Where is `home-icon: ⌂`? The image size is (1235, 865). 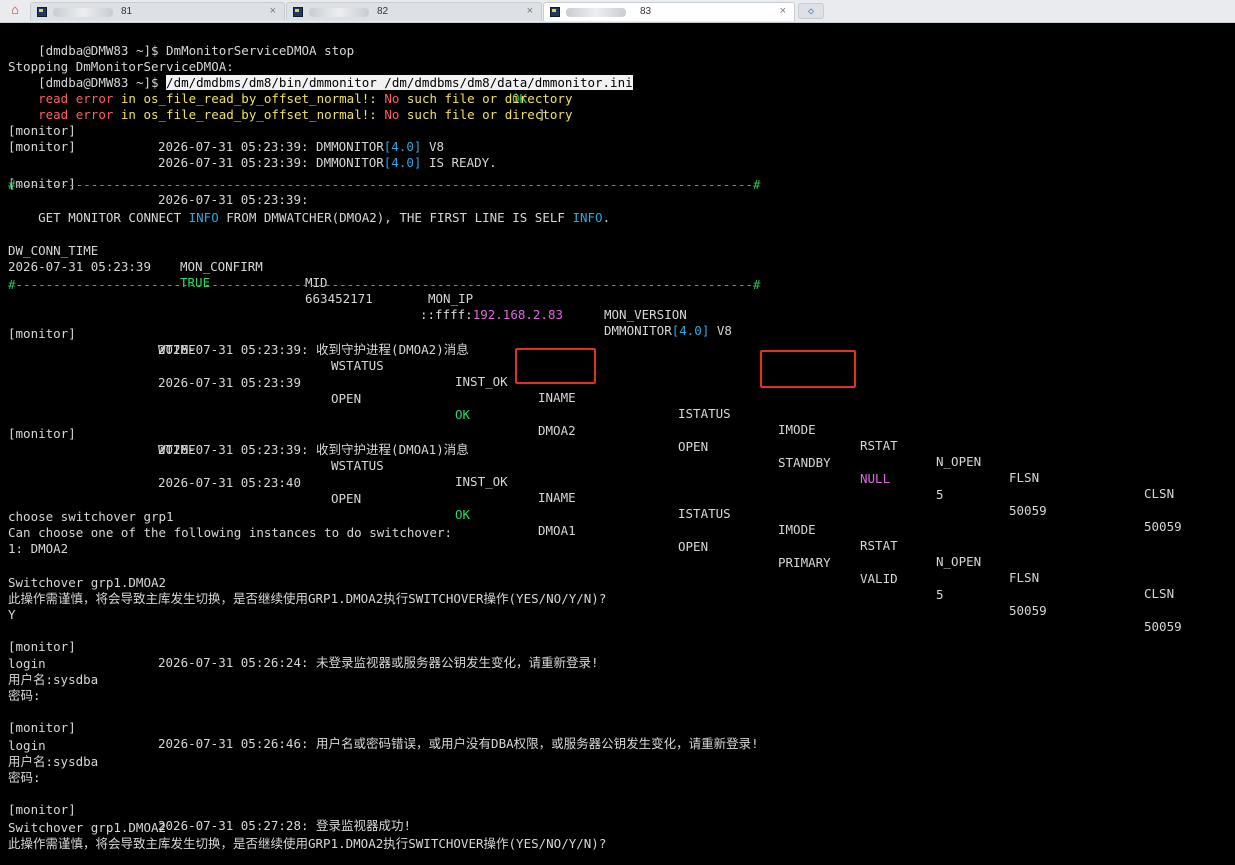 home-icon: ⌂ is located at coordinates (15, 11).